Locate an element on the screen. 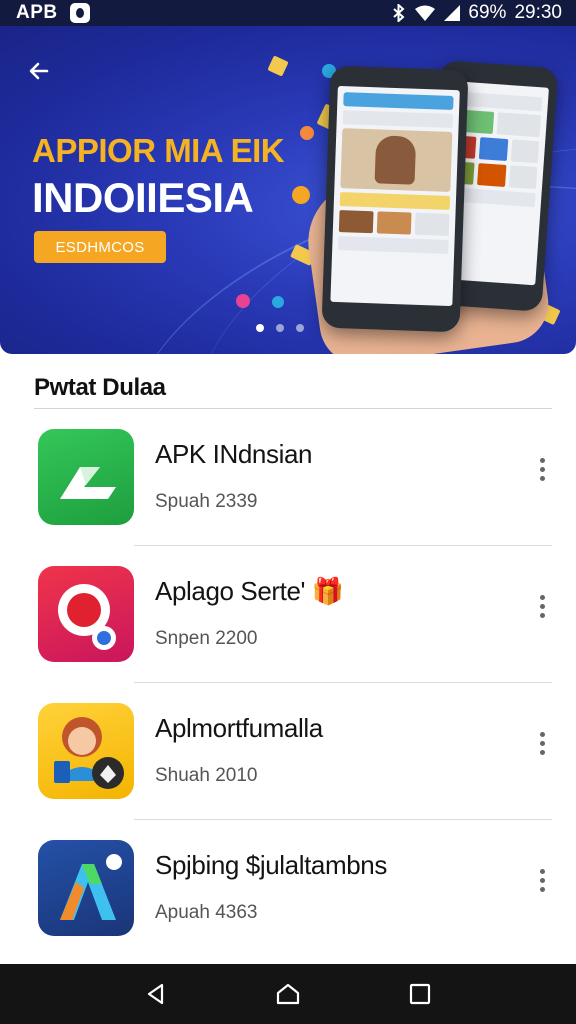 Image resolution: width=576 pixels, height=1024 pixels. bluetooth-icon is located at coordinates (399, 13).